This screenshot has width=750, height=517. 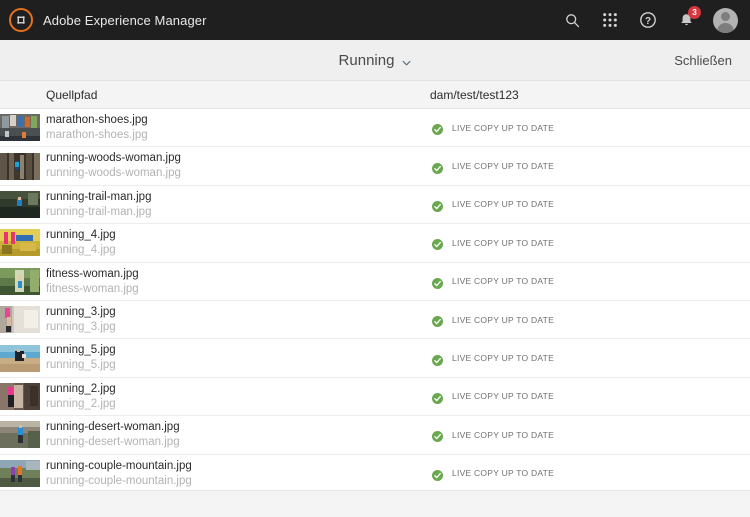 What do you see at coordinates (92, 281) in the screenshot?
I see `asset-name-cell: fitness-woman.jpg fitness-woman.jpg` at bounding box center [92, 281].